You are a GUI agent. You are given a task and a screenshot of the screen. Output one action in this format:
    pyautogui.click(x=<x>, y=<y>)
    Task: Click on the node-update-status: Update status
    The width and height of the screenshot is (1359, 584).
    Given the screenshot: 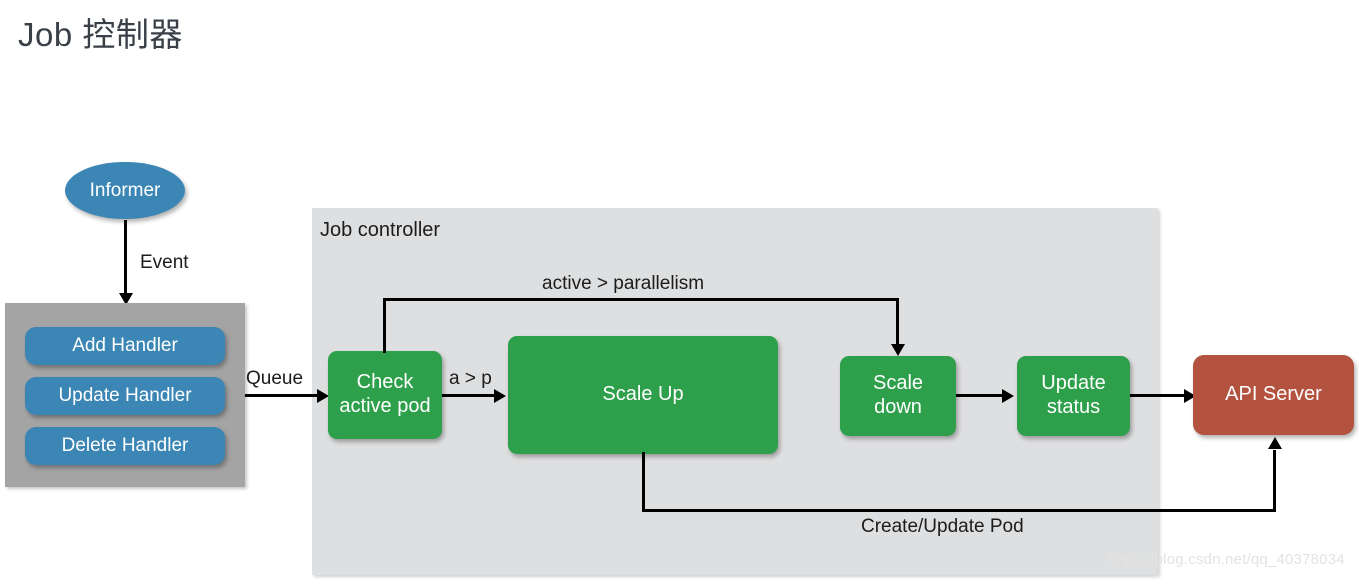 What is the action you would take?
    pyautogui.click(x=1073, y=396)
    